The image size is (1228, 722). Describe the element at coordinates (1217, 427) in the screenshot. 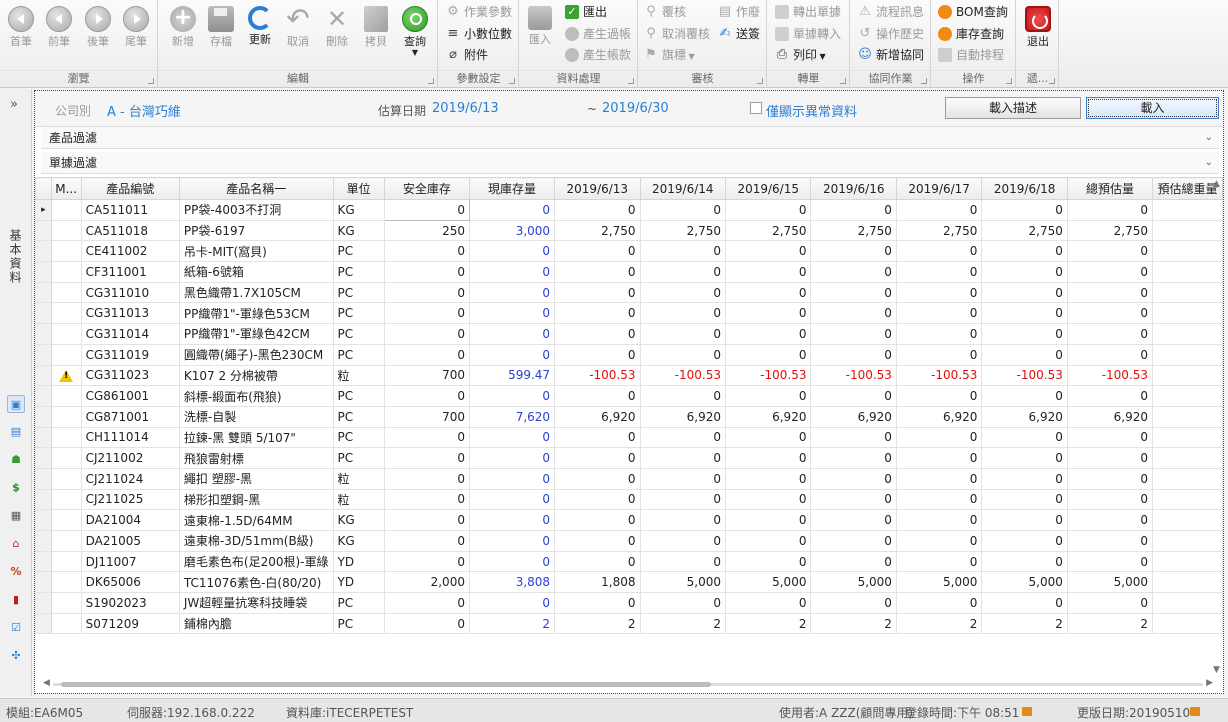

I see `vertical-scrollbar: ▲ ▼` at that location.